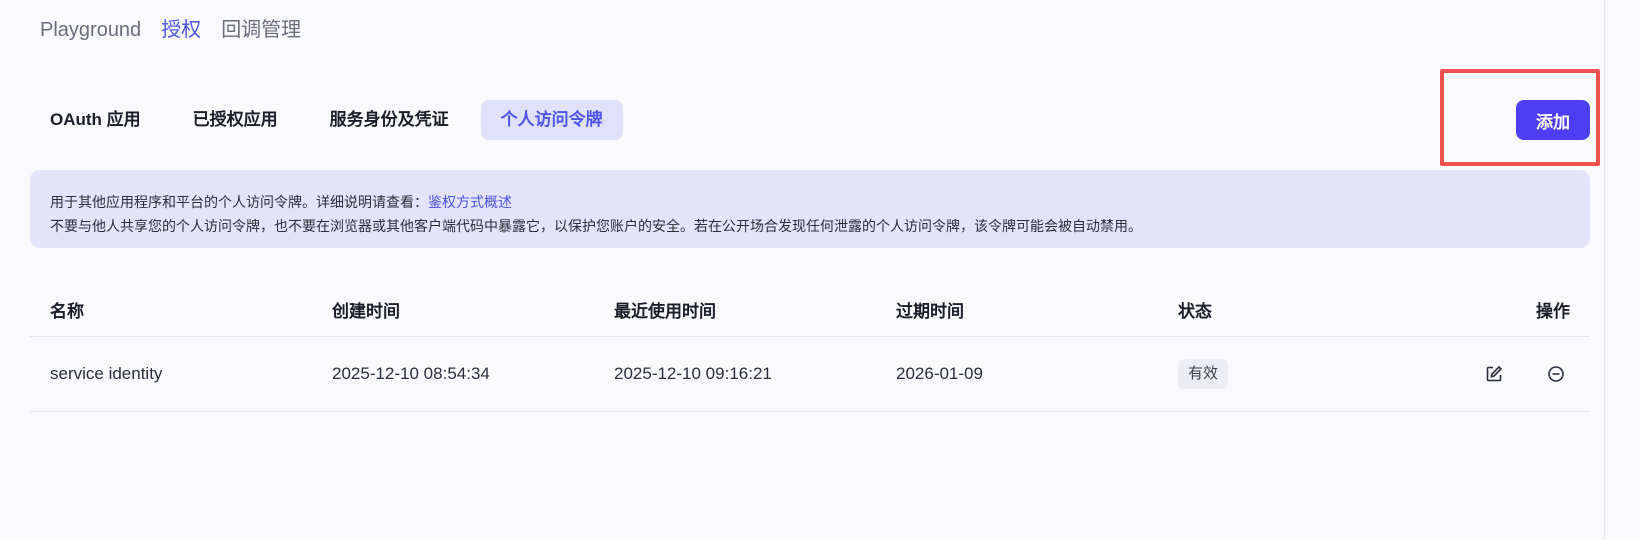 The width and height of the screenshot is (1640, 540). Describe the element at coordinates (930, 311) in the screenshot. I see `col-expires: 过期时间` at that location.